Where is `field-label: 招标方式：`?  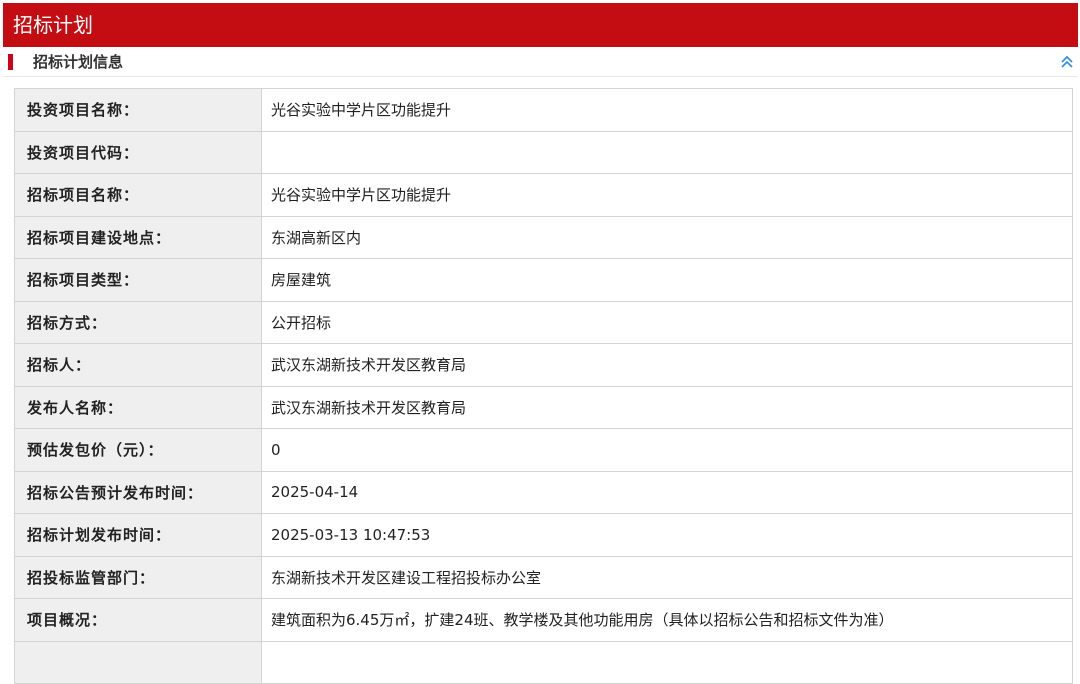
field-label: 招标方式： is located at coordinates (138, 322).